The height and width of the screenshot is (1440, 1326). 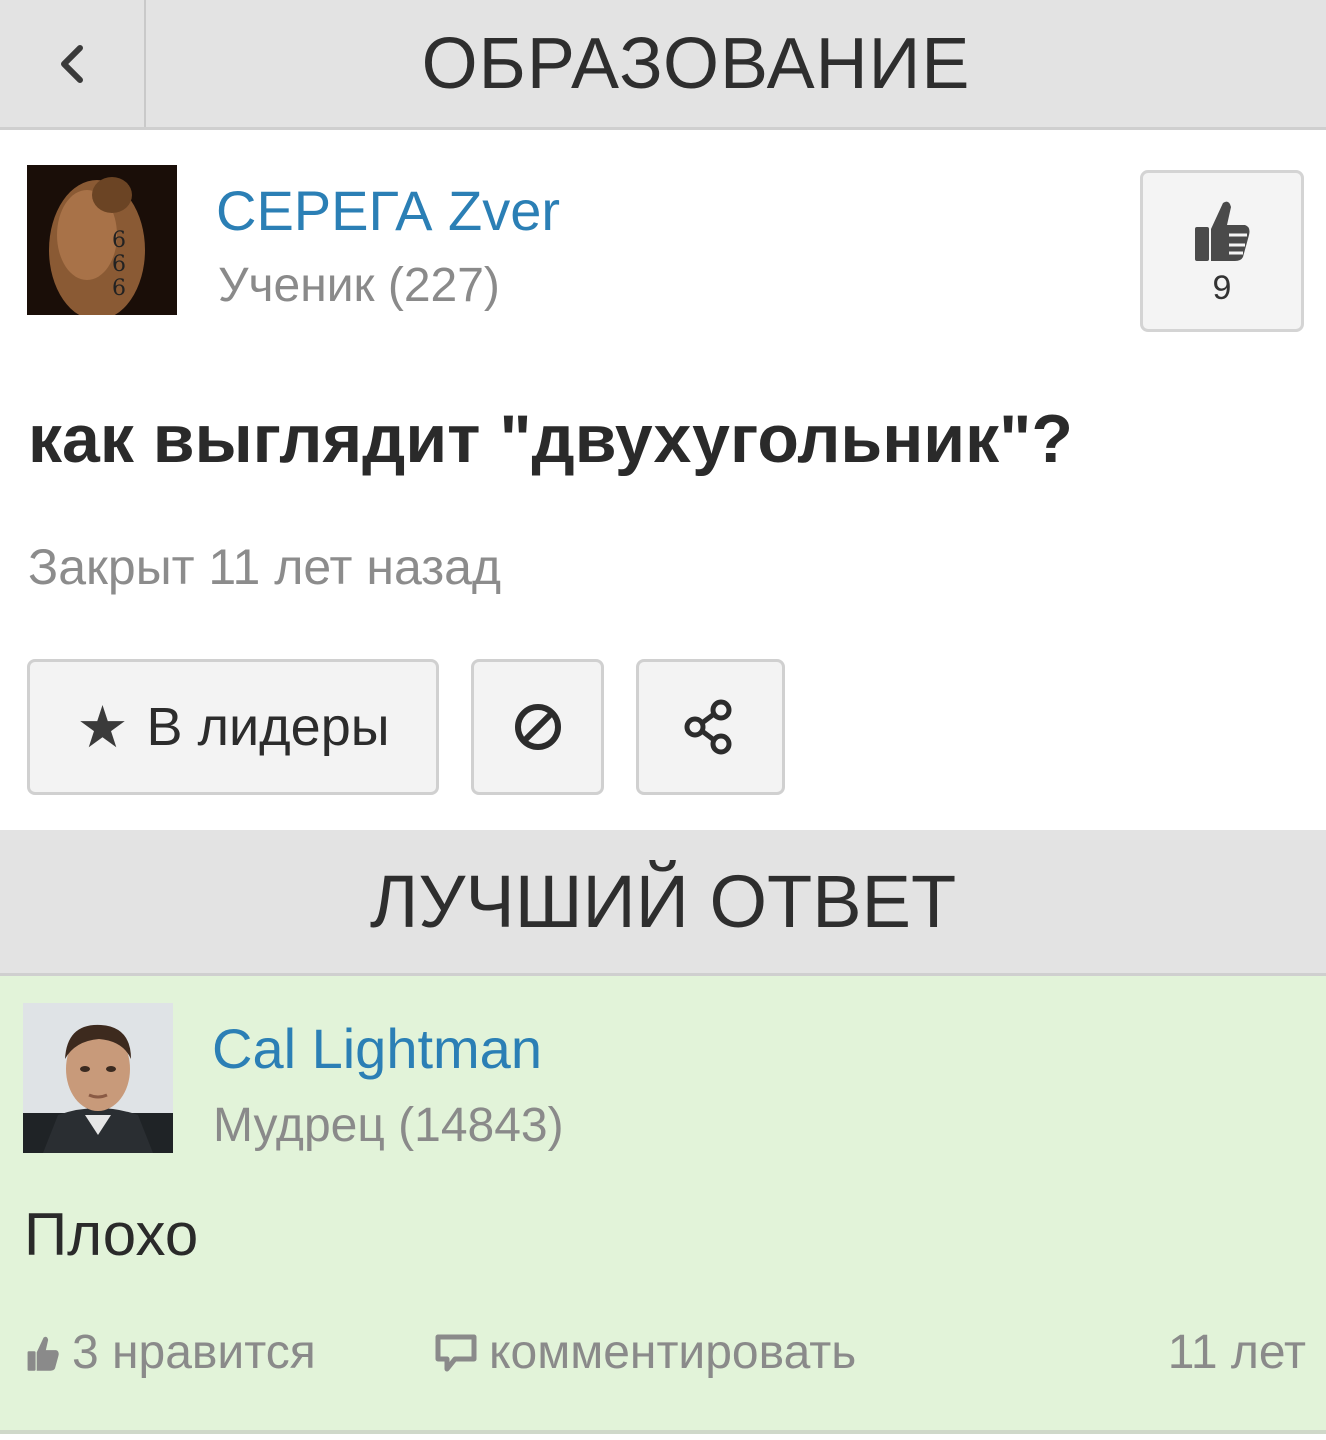 I want to click on best-answer-header: ЛУЧШИЙ ОТВЕТ, so click(x=663, y=903).